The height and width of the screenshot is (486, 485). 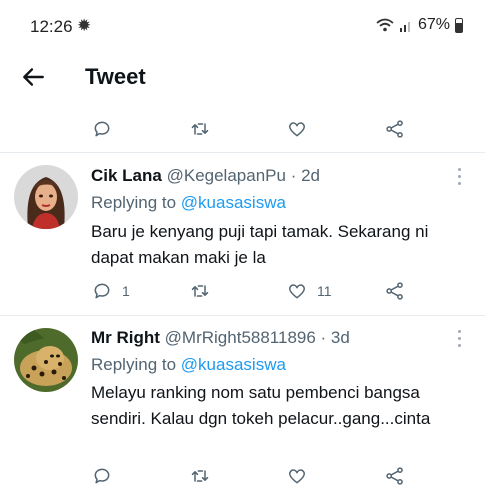 I want to click on tweet-time: · 2d, so click(x=305, y=175).